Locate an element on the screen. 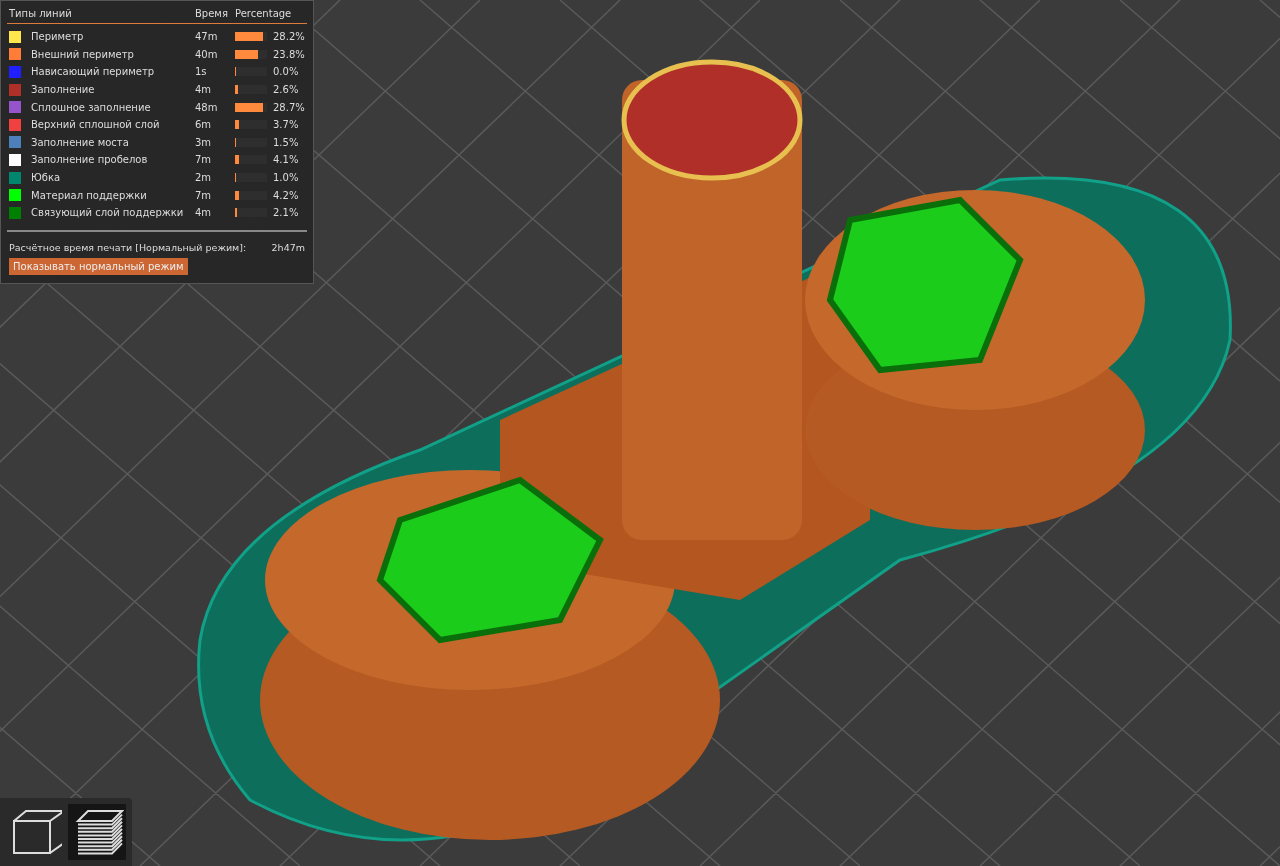 This screenshot has width=1280, height=866. line-type-label: Верхний сплошной слой is located at coordinates (96, 125).